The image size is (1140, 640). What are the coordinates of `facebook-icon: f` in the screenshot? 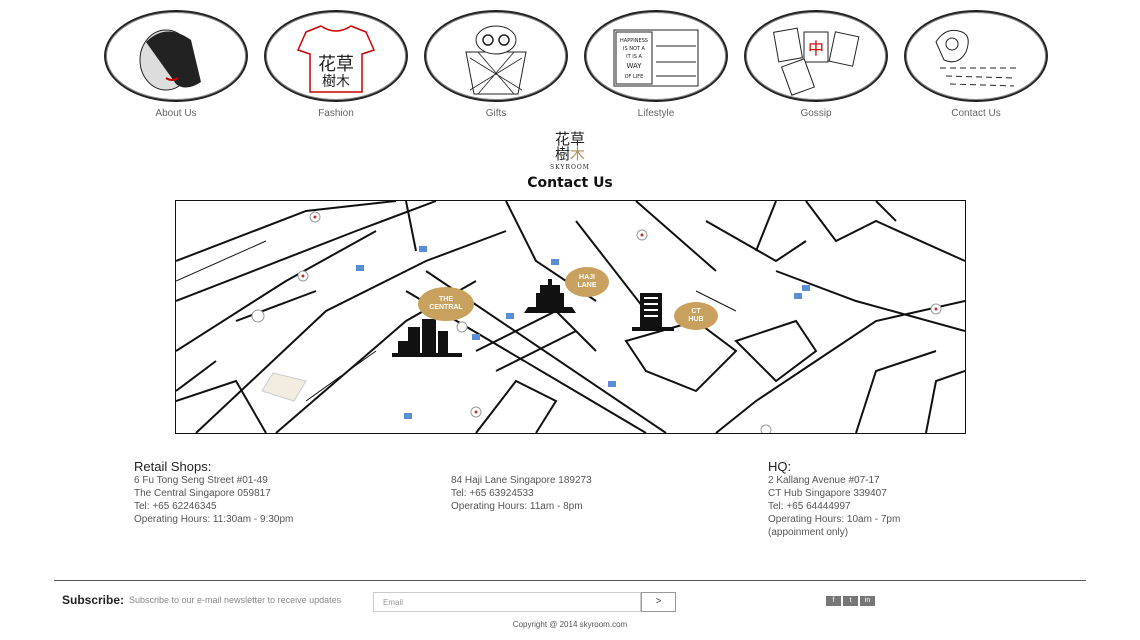 It's located at (833, 601).